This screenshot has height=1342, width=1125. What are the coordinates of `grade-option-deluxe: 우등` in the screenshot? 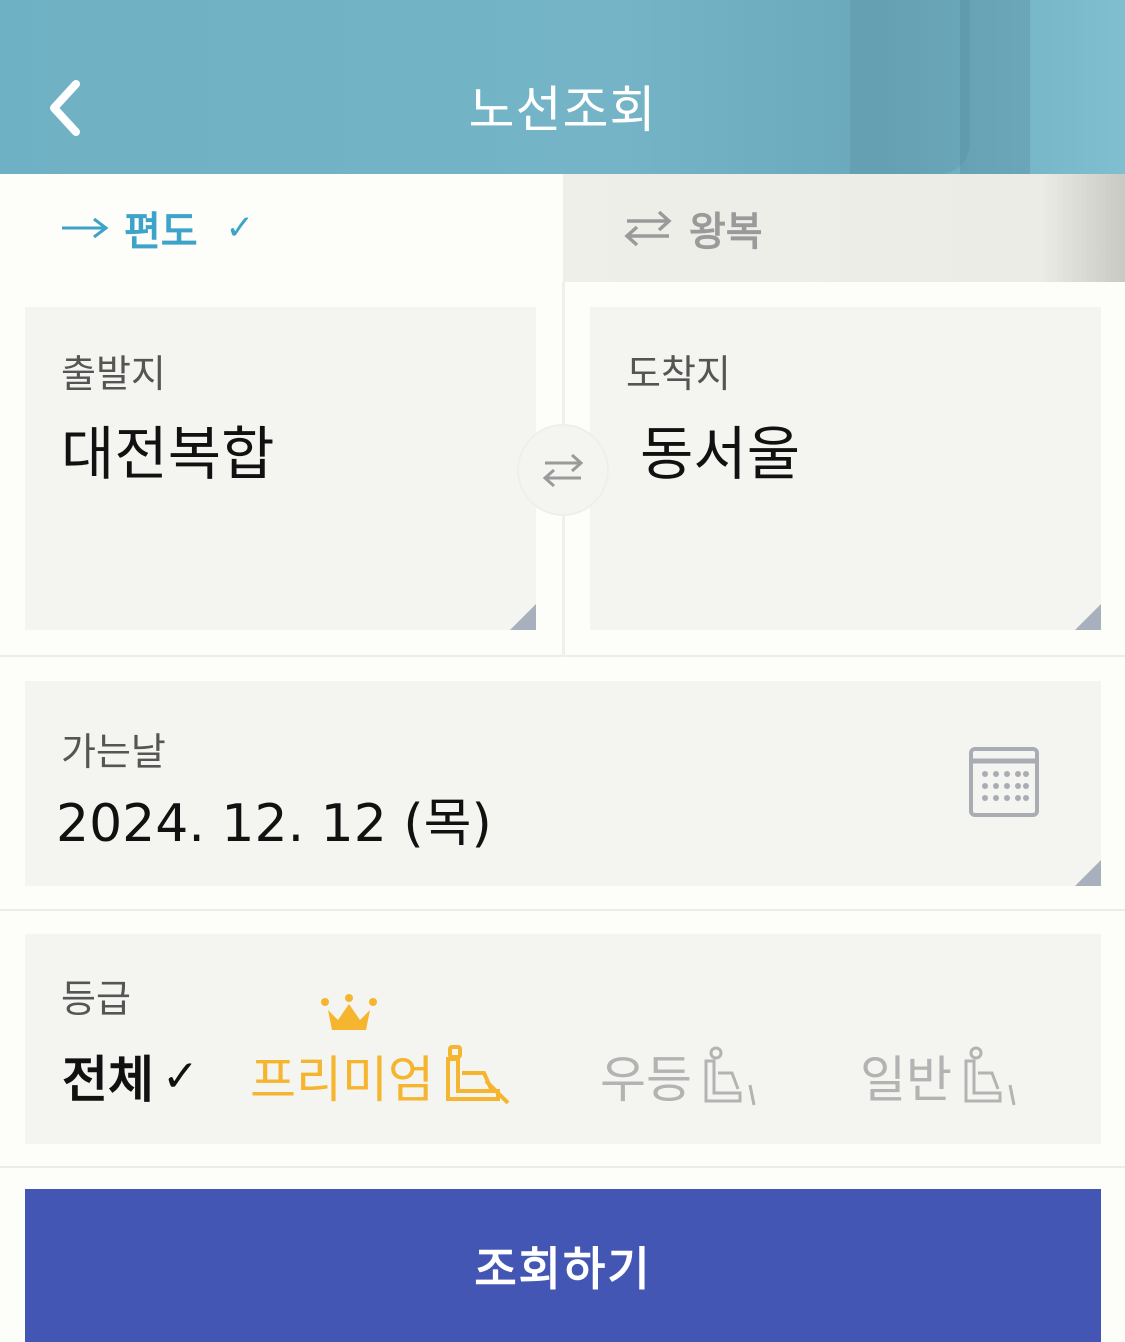 It's located at (680, 1076).